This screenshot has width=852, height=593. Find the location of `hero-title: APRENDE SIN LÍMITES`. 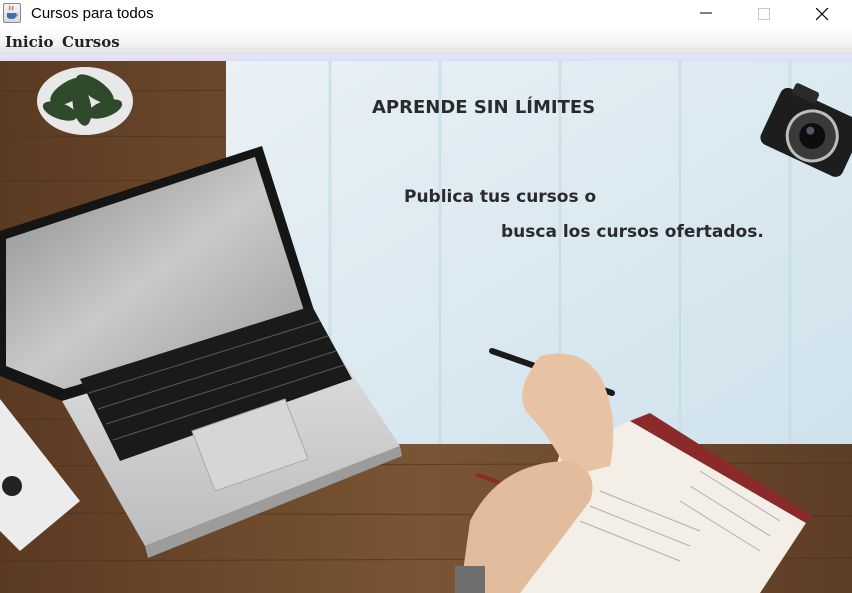

hero-title: APRENDE SIN LÍMITES is located at coordinates (484, 107).